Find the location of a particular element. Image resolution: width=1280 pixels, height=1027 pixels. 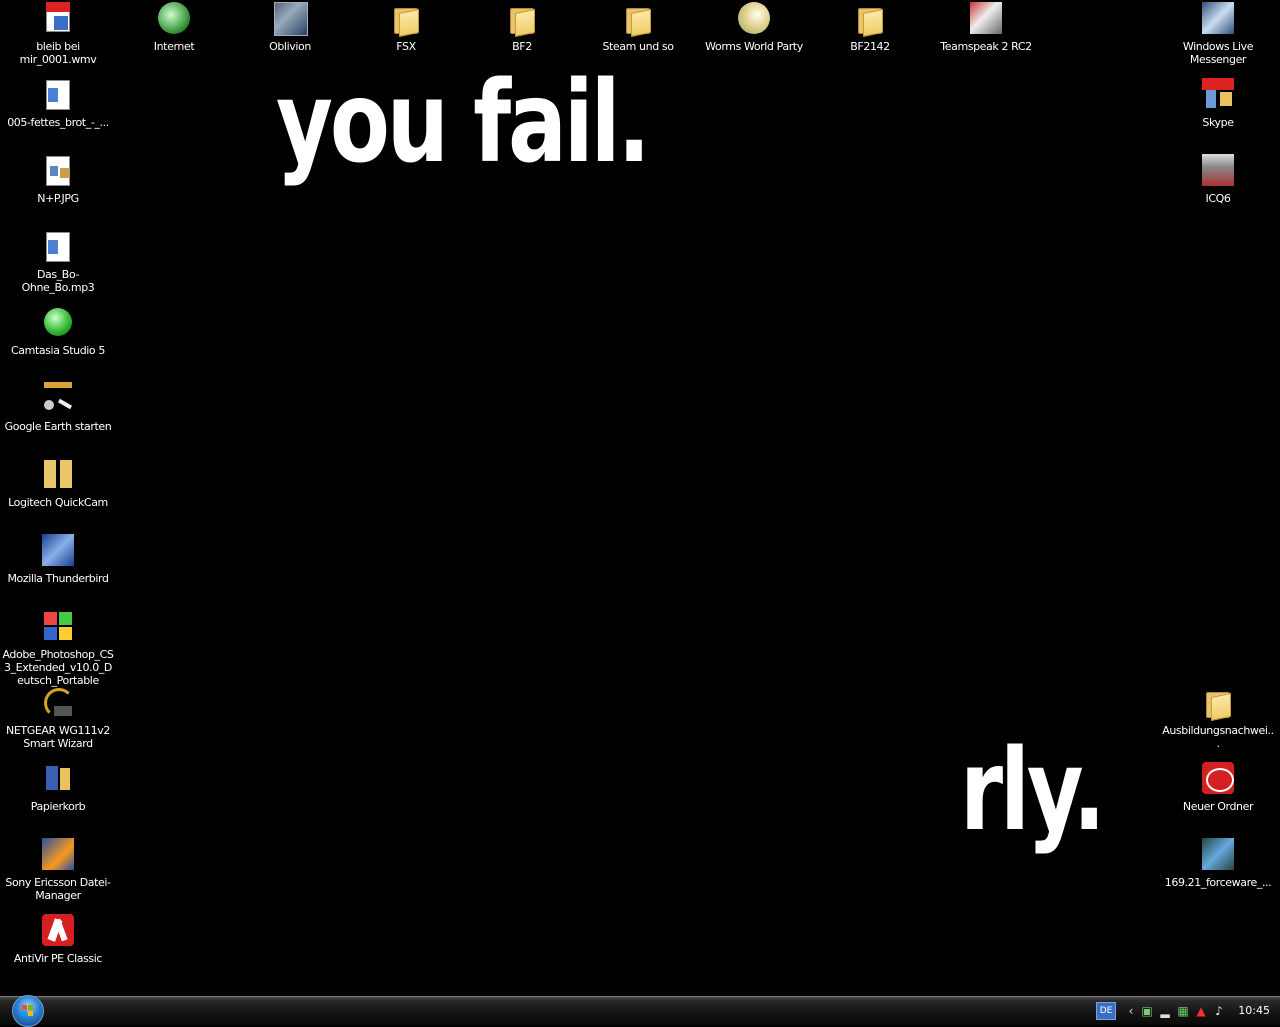

internet-icon is located at coordinates (174, 18).